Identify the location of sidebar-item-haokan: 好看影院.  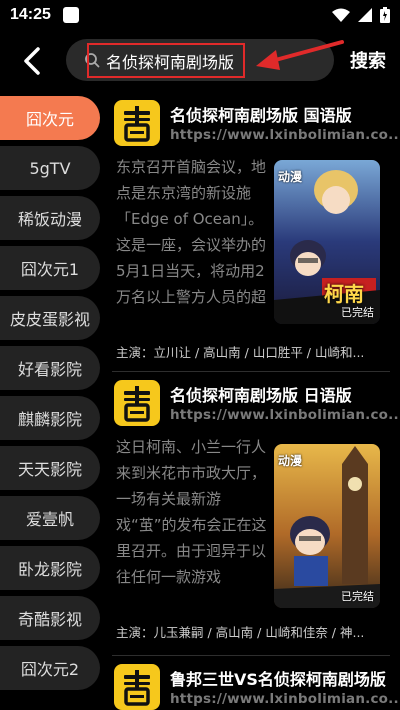
(50, 368).